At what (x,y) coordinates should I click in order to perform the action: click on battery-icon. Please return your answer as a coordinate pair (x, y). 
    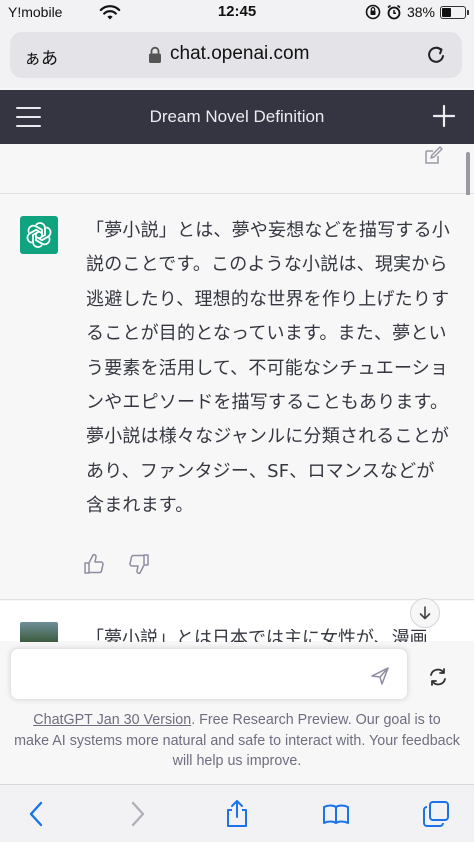
    Looking at the image, I should click on (454, 12).